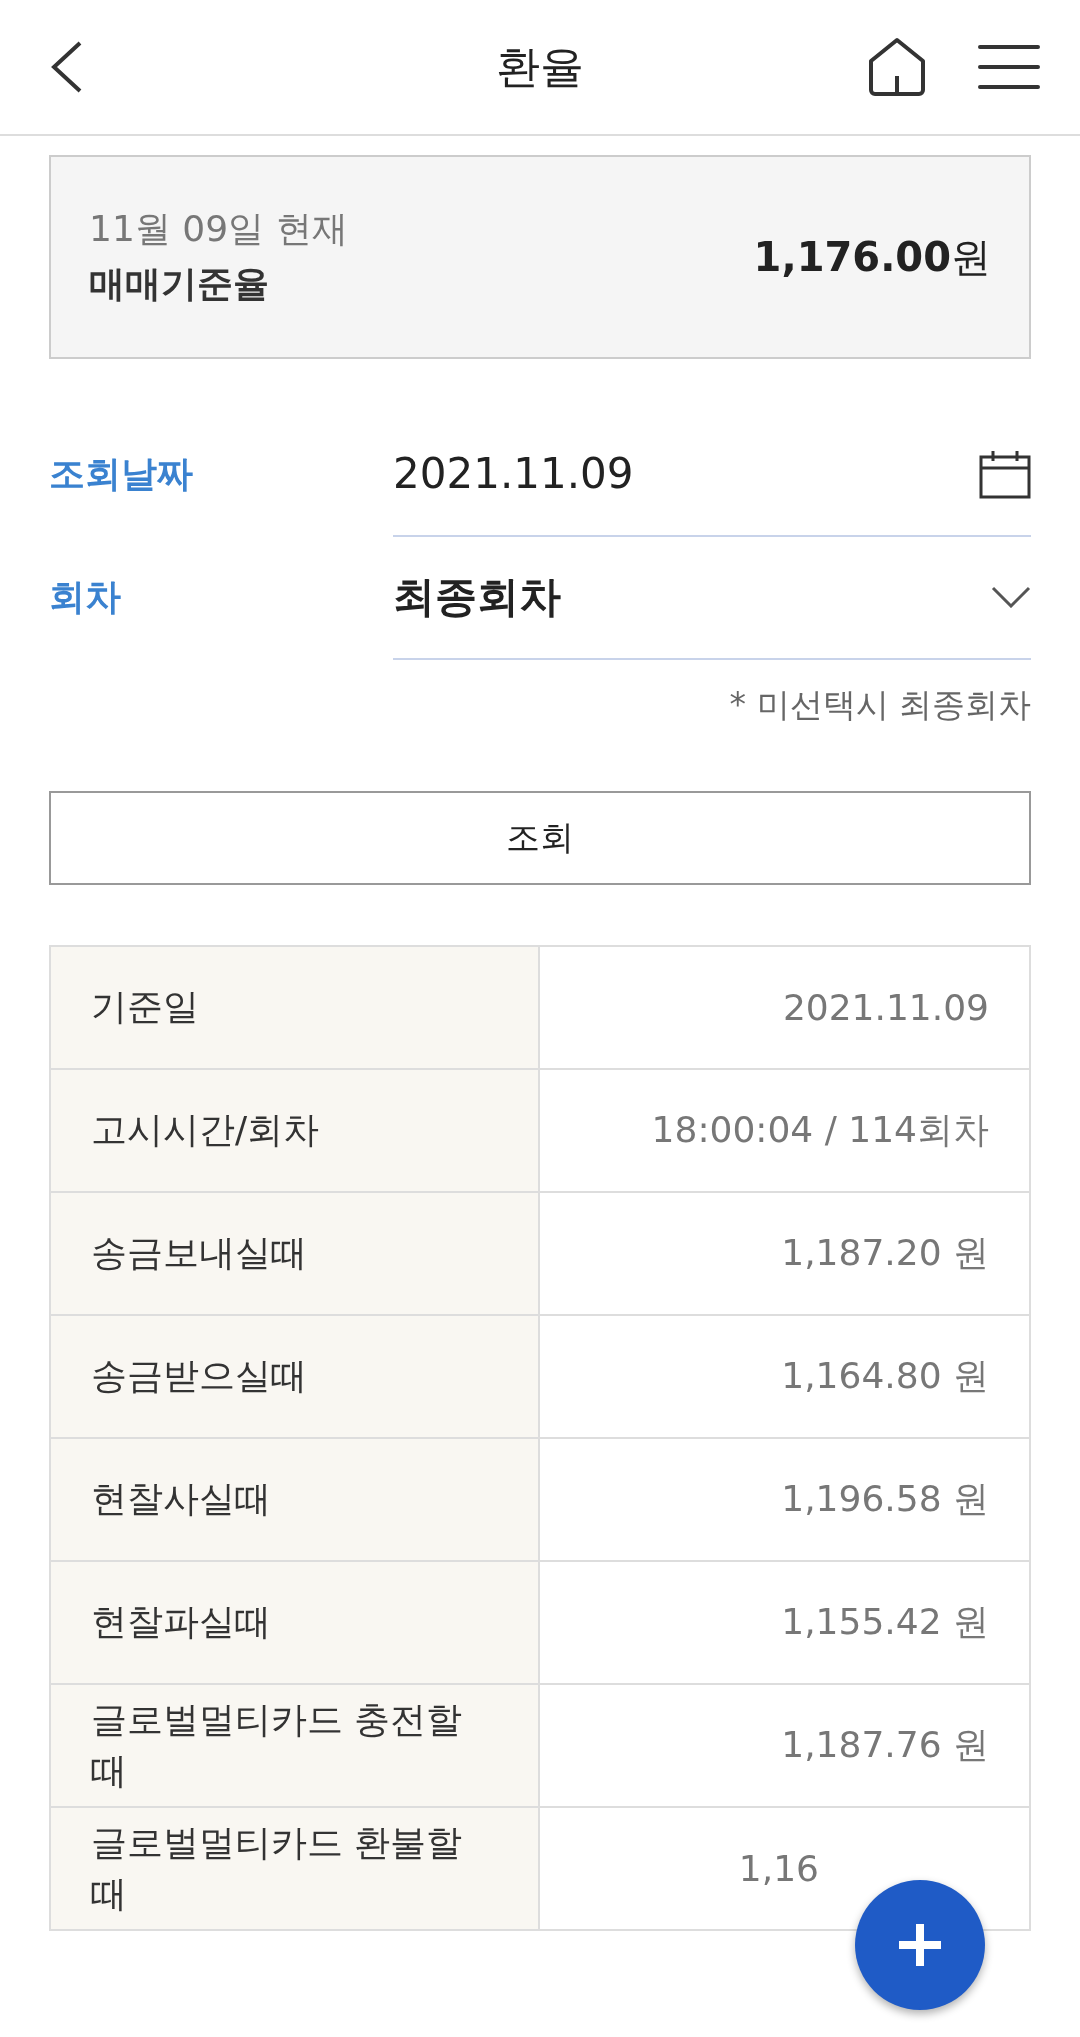 The width and height of the screenshot is (1080, 2037). I want to click on row-label: 기준일, so click(145, 1007).